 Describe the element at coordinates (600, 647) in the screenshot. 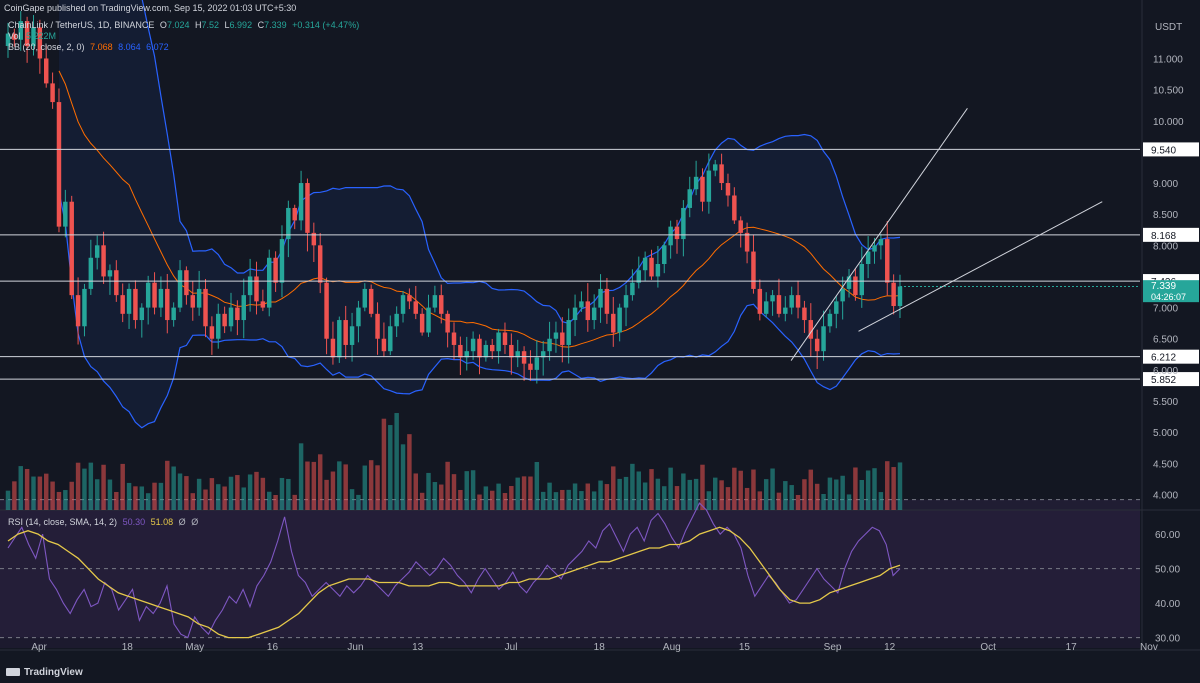

I see `time-axis-tick: 18` at that location.